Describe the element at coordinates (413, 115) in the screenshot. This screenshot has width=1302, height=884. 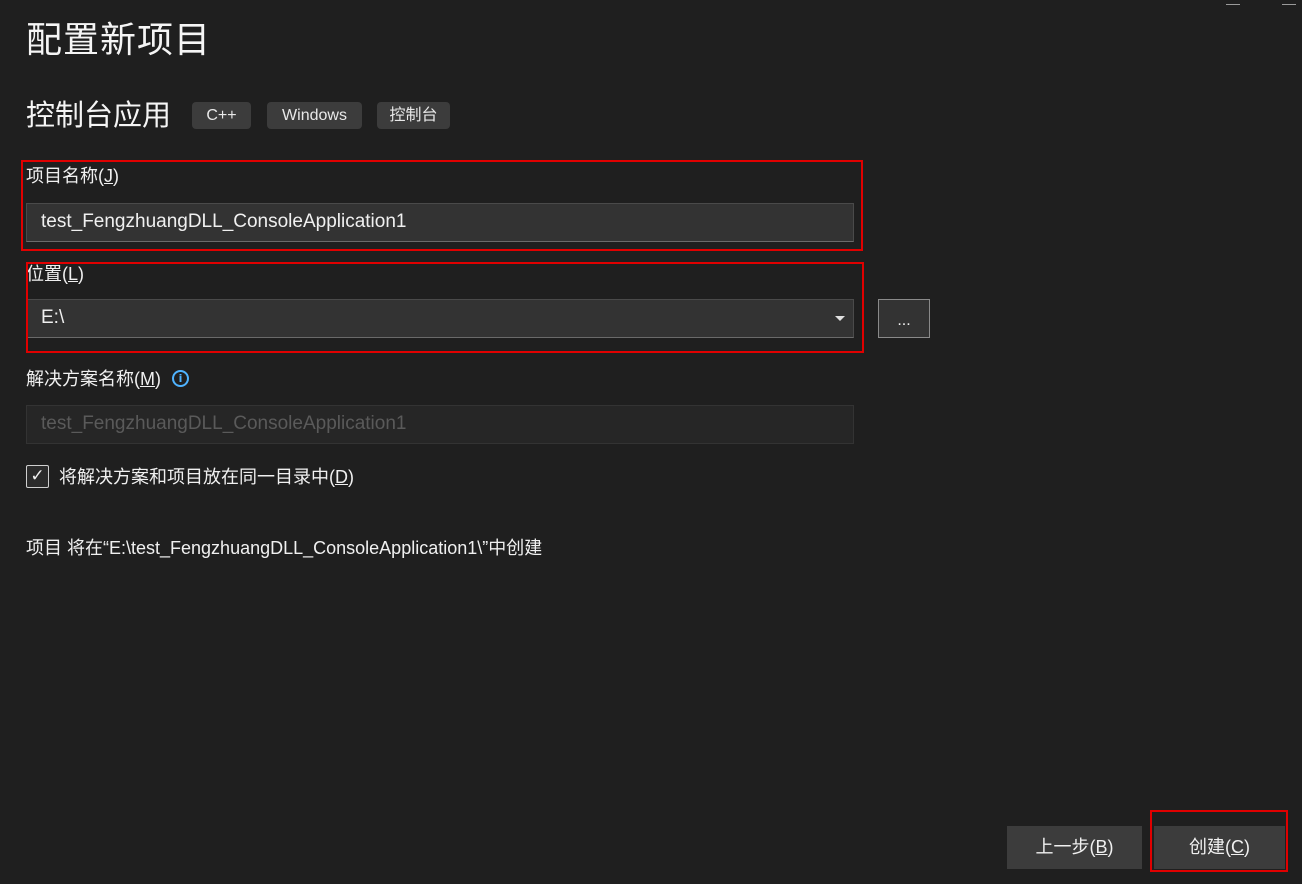
I see `tag-console: 控制台` at that location.